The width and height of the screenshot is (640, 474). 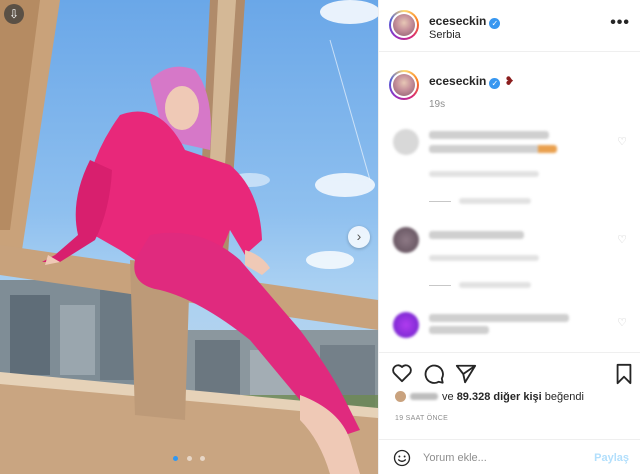 I want to click on comment-input, so click(x=503, y=458).